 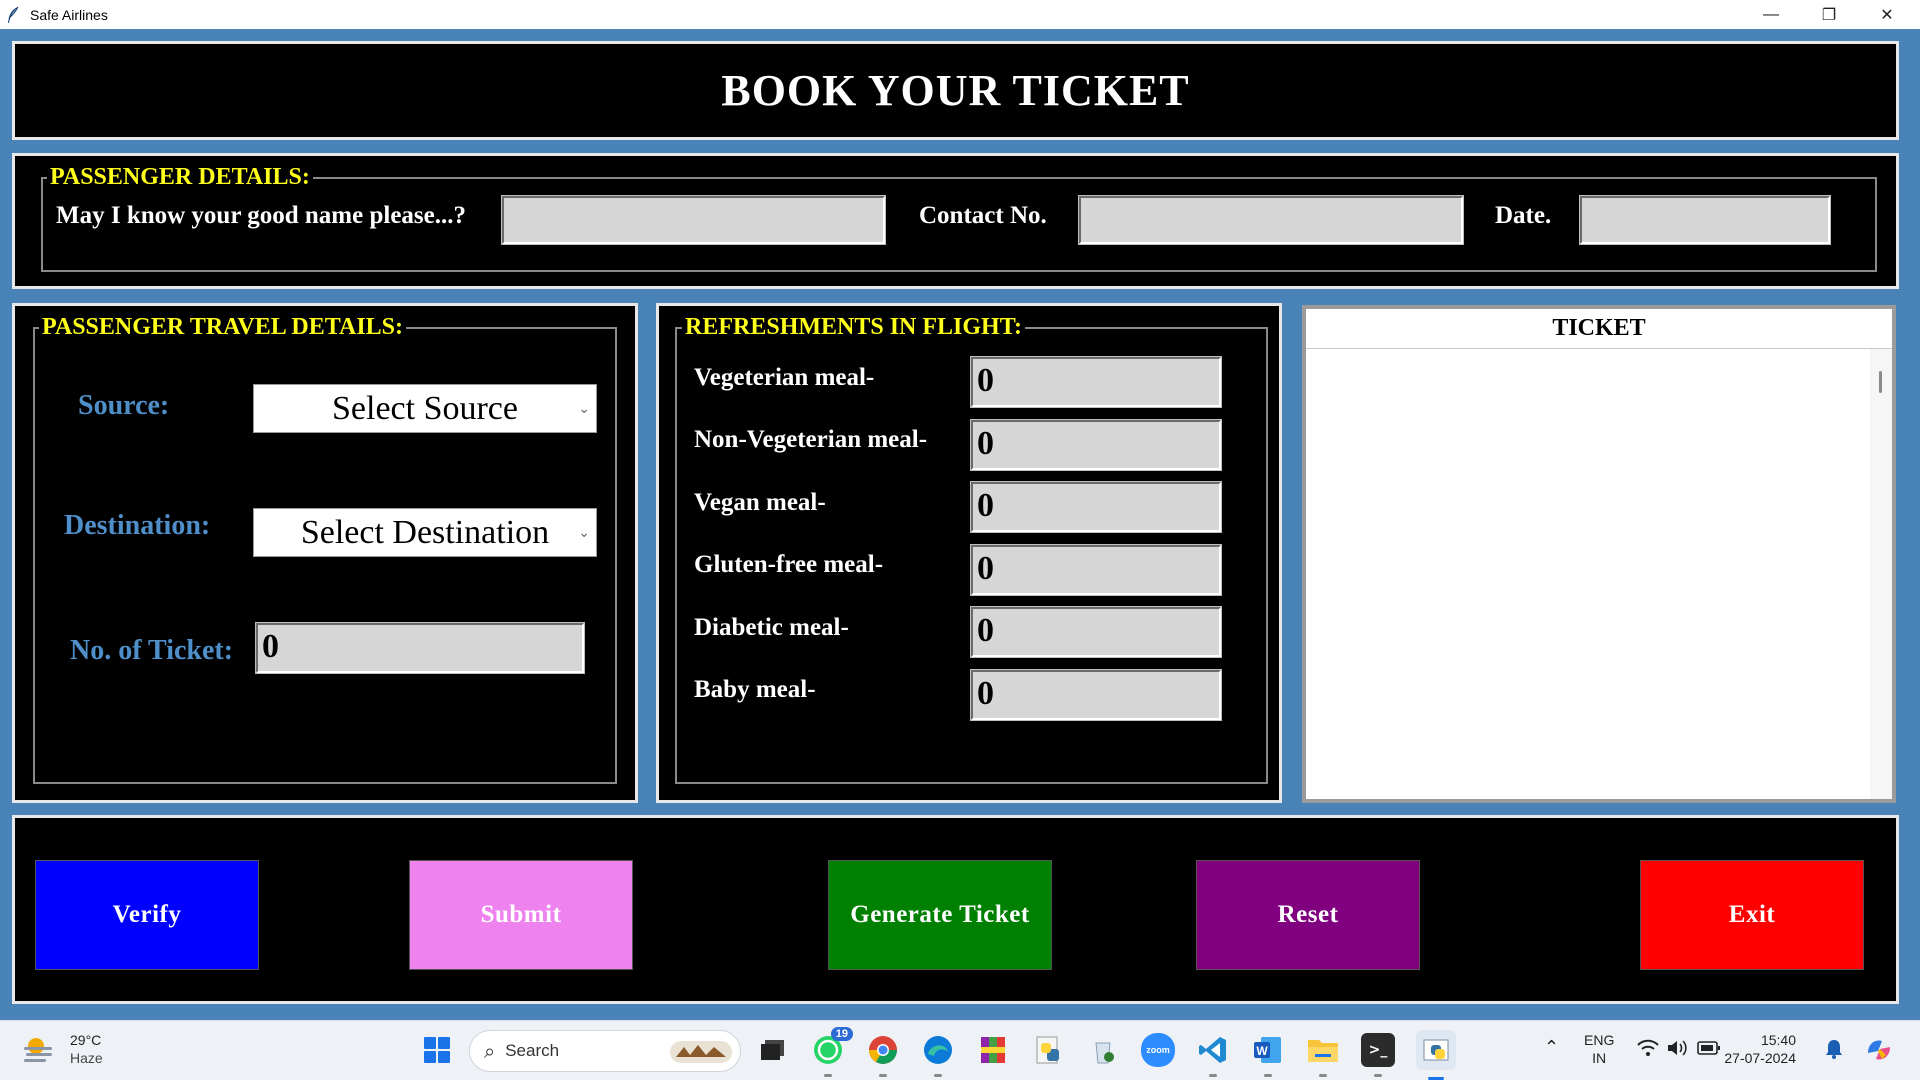 I want to click on meal-label-diabetic: Diabetic meal-, so click(x=771, y=627).